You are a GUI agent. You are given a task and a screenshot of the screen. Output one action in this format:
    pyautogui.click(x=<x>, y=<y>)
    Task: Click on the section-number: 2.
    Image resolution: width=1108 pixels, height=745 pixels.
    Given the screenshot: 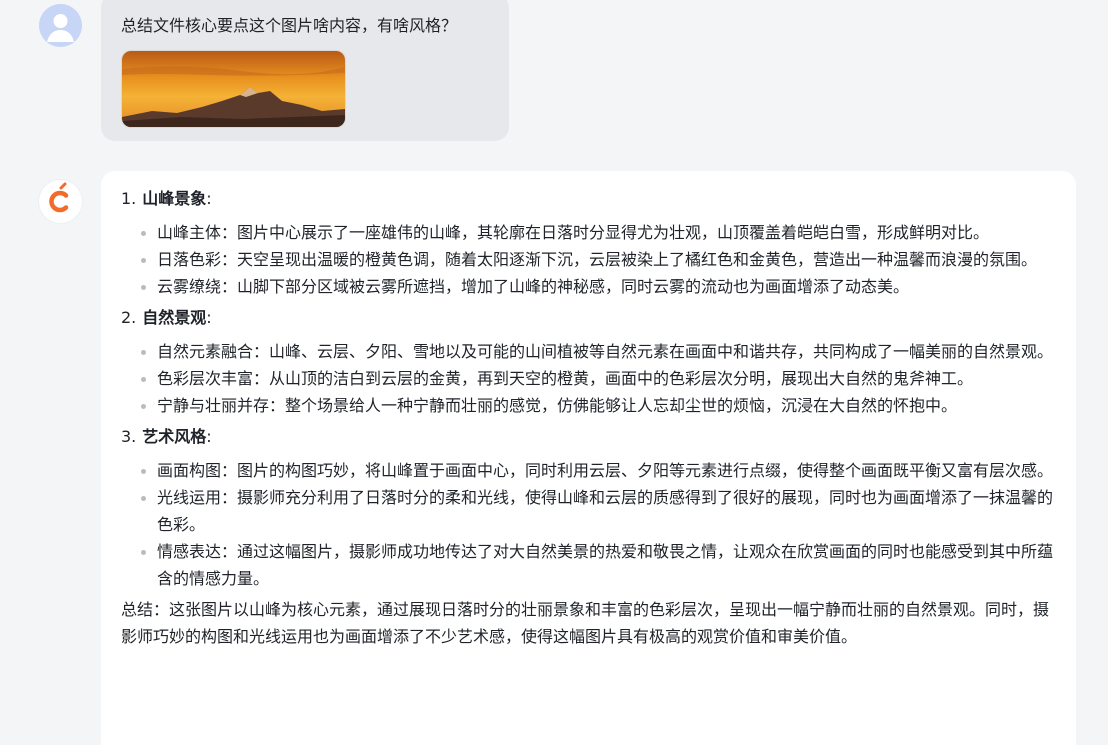 What is the action you would take?
    pyautogui.click(x=129, y=317)
    